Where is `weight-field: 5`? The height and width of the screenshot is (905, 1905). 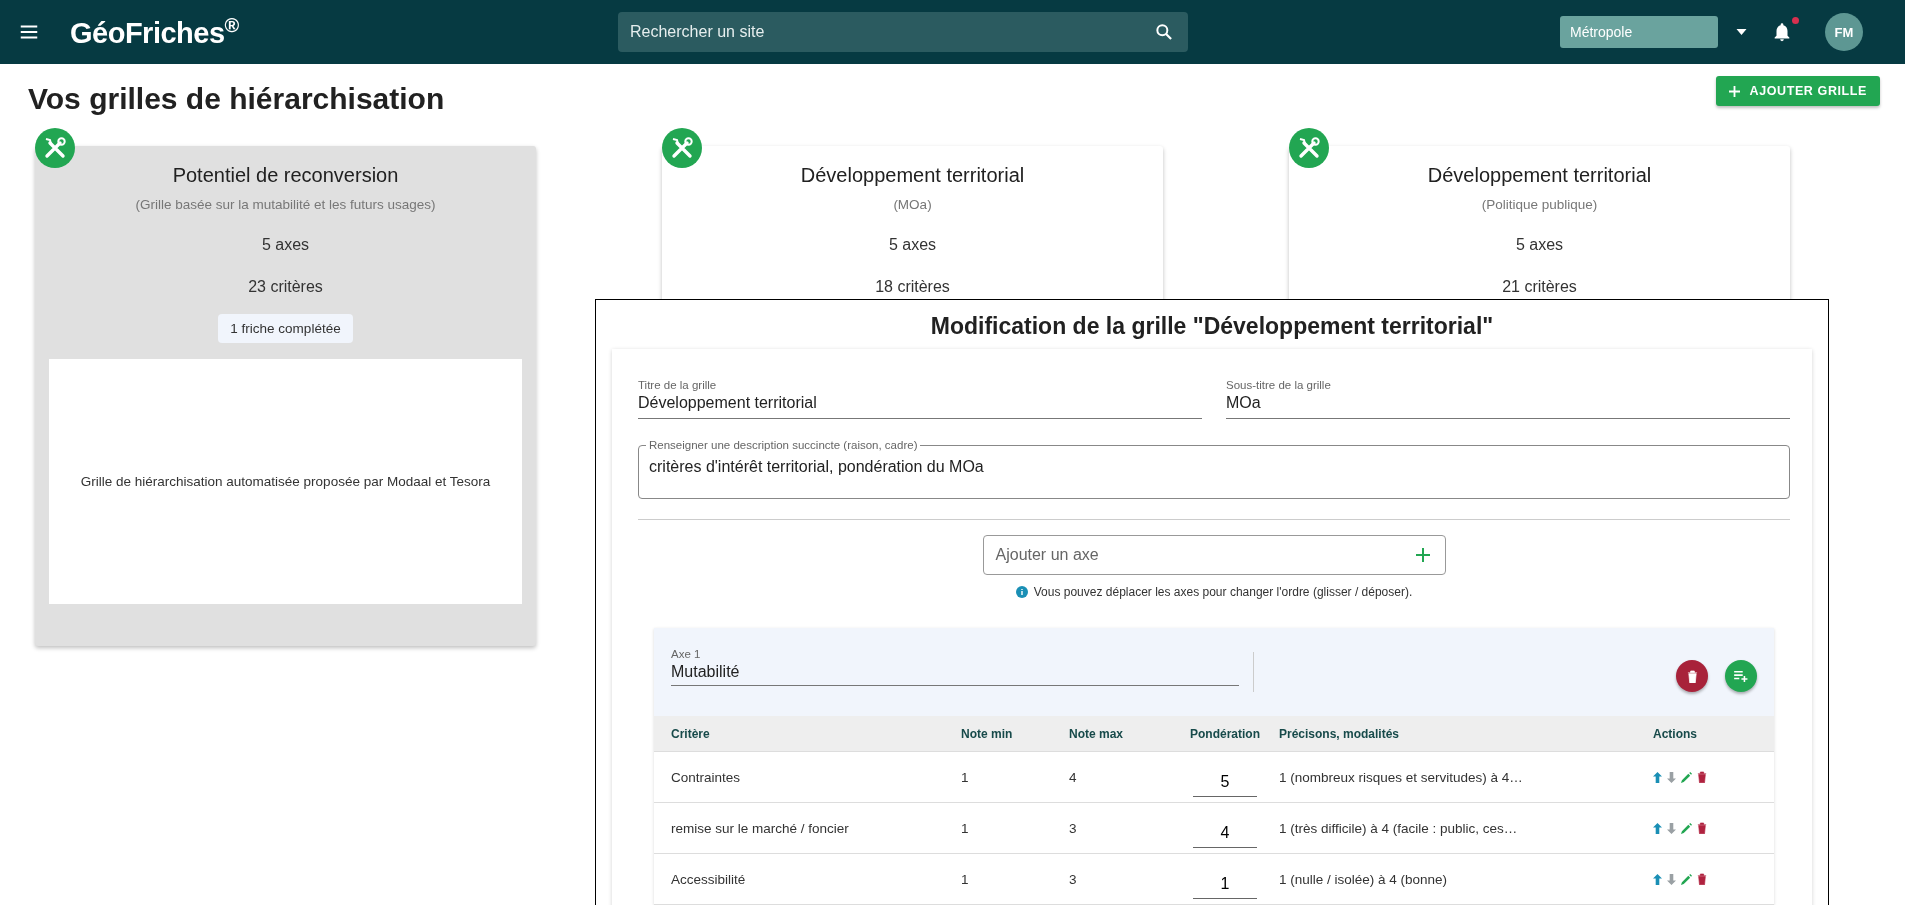
weight-field: 5 is located at coordinates (1225, 781).